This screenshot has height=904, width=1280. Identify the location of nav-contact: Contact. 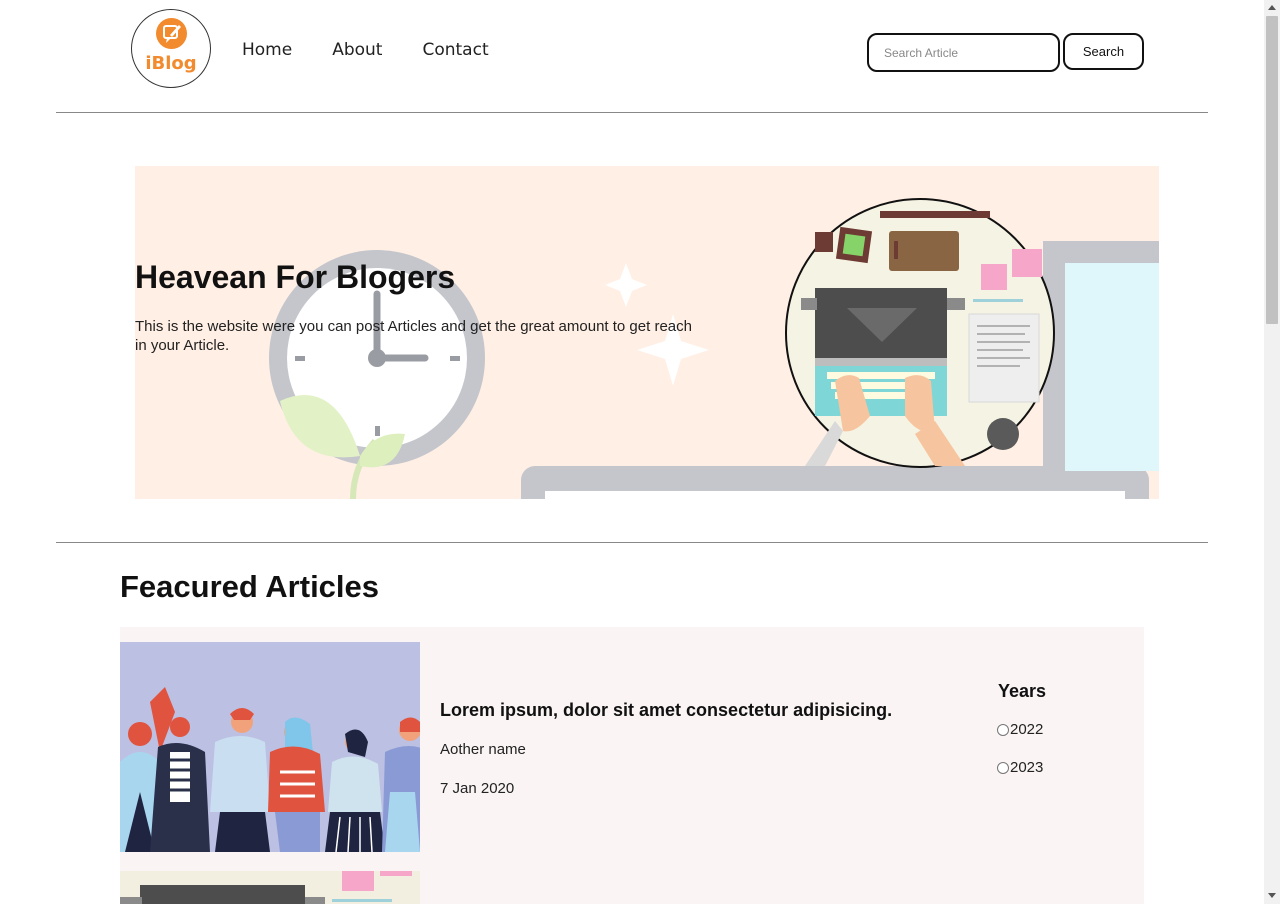
(455, 50).